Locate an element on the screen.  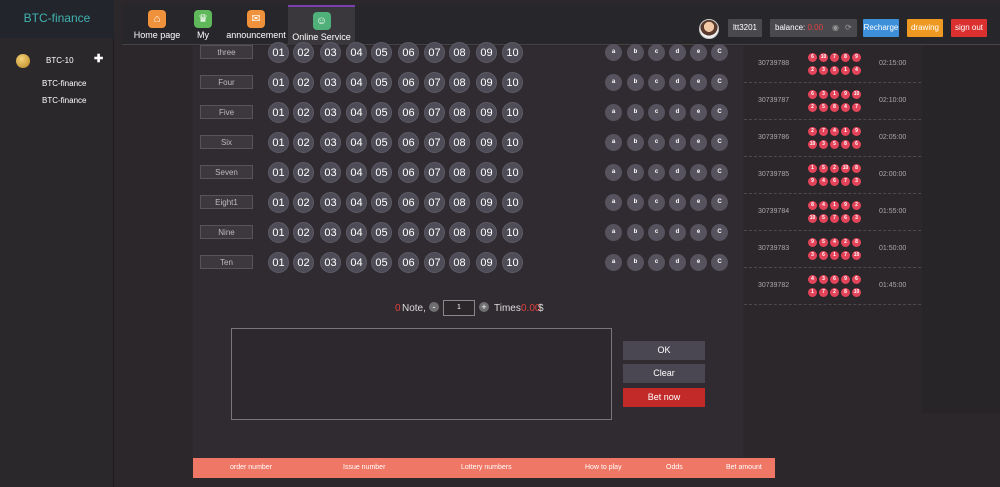
nav-online-service: ☺ Online Service is located at coordinates (321, 25).